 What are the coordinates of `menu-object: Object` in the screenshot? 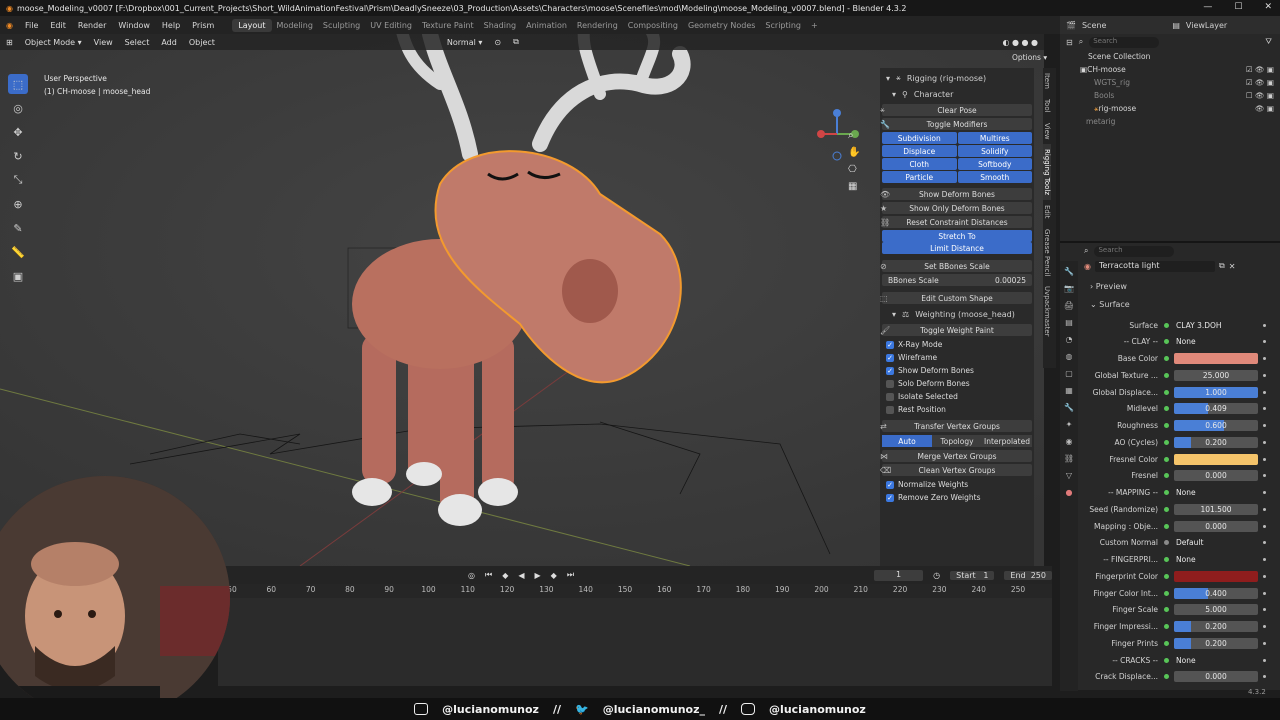 It's located at (202, 42).